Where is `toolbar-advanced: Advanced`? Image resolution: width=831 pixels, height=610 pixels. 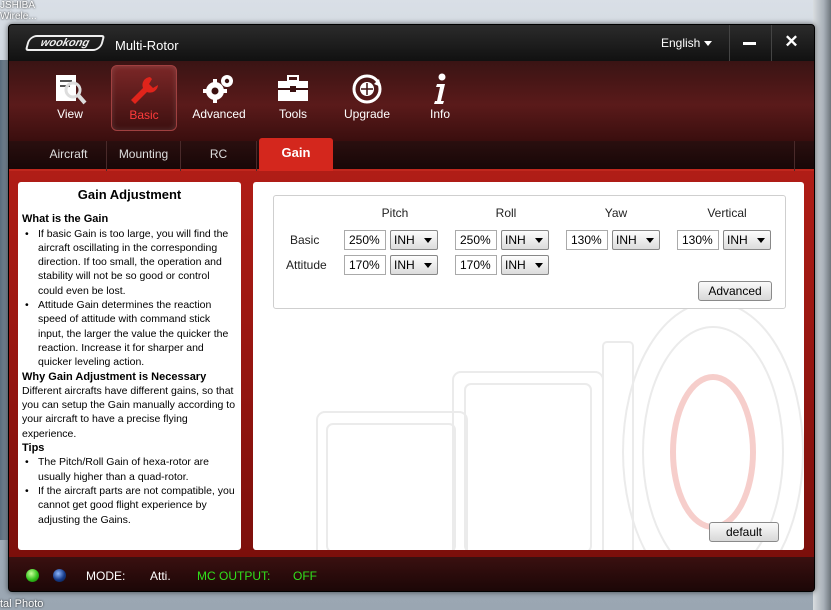 toolbar-advanced: Advanced is located at coordinates (219, 98).